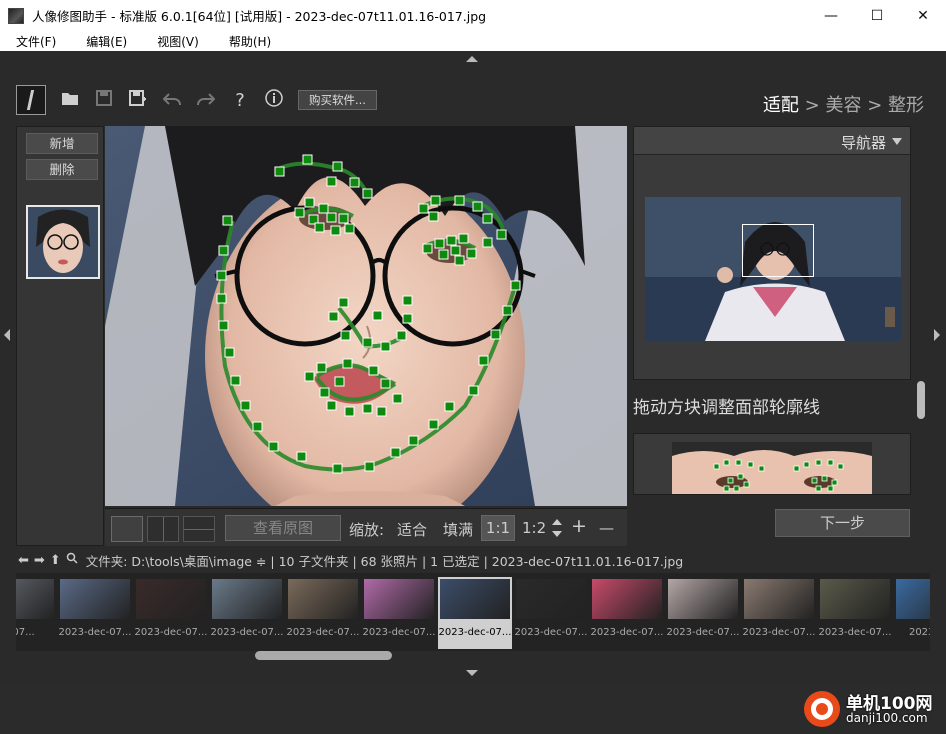 The width and height of the screenshot is (946, 734). I want to click on app-icon, so click(16, 15).